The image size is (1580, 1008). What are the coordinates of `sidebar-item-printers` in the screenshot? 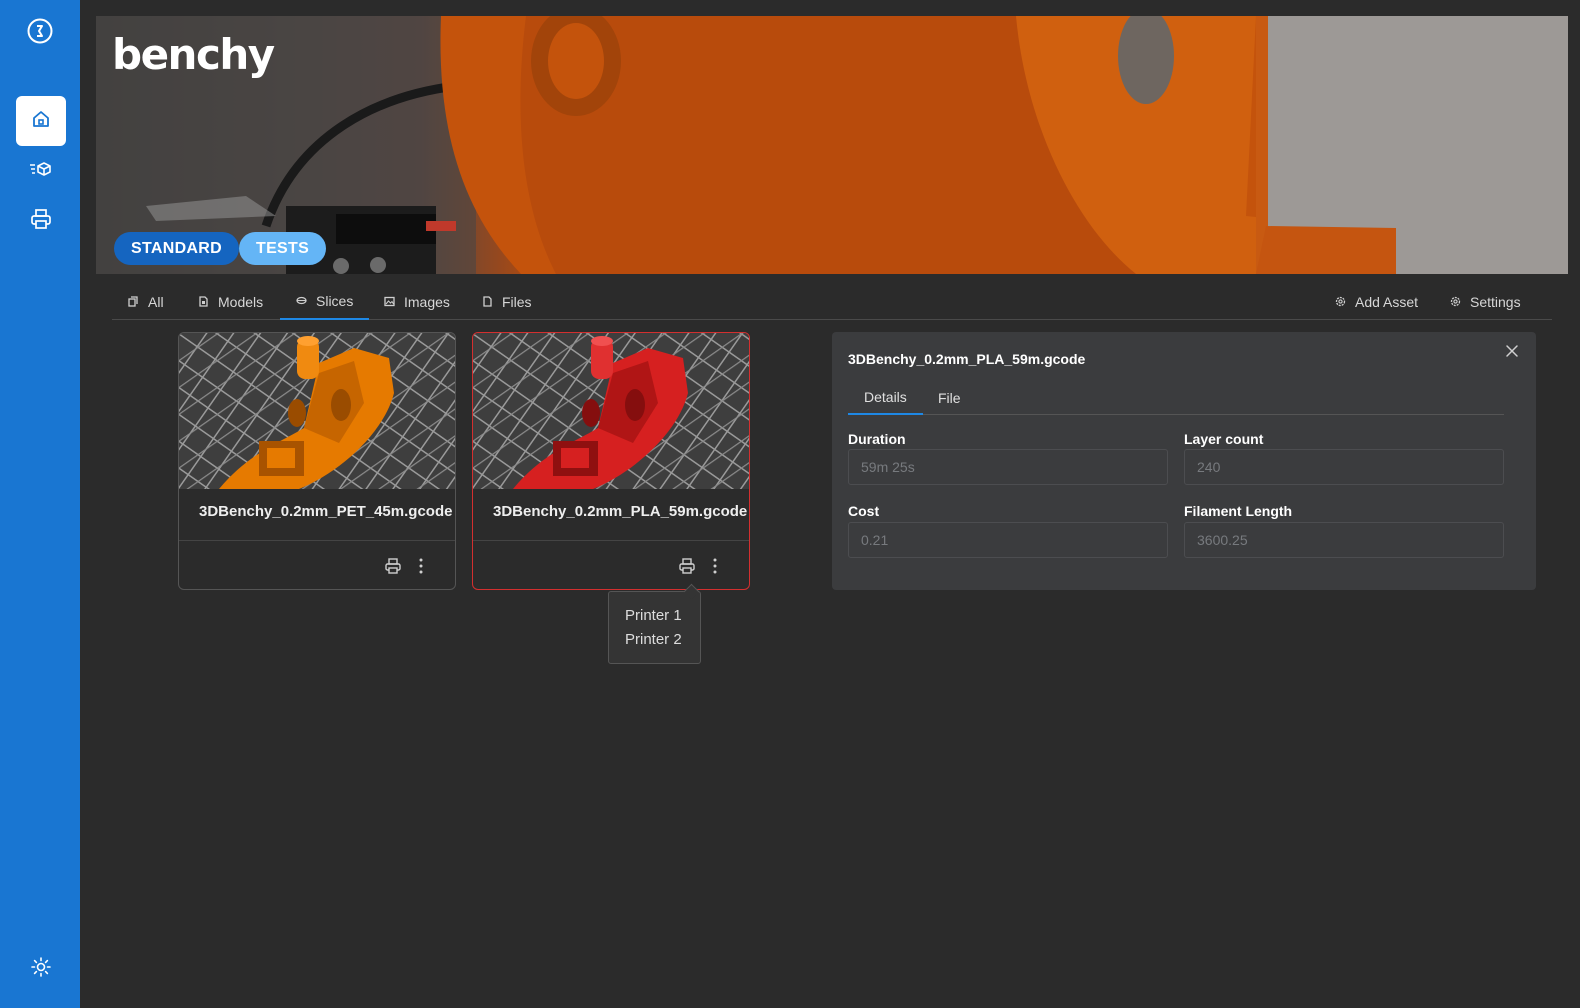 It's located at (41, 221).